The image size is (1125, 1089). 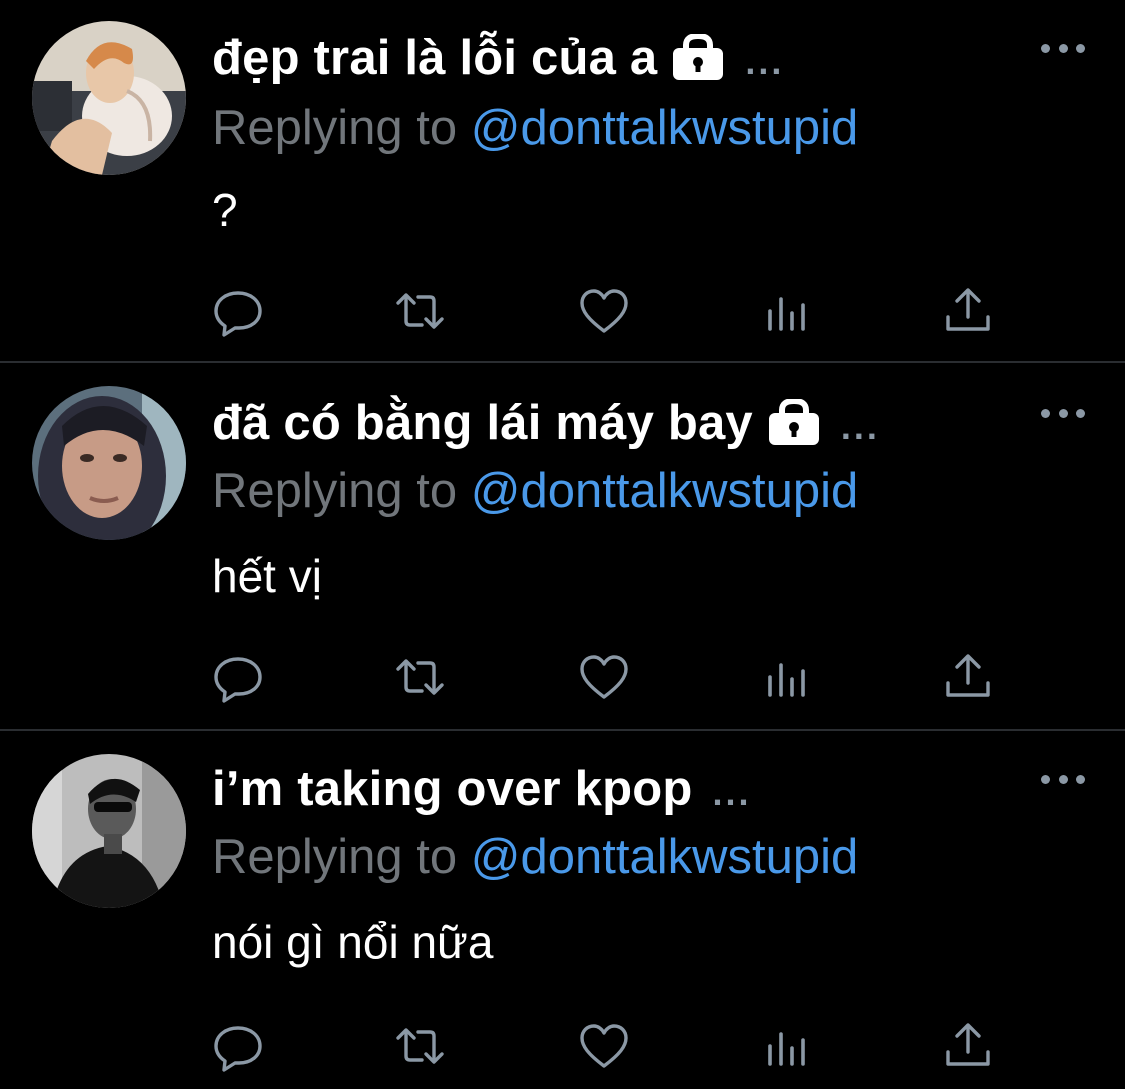 I want to click on tweet-text: hết vị, so click(x=267, y=576).